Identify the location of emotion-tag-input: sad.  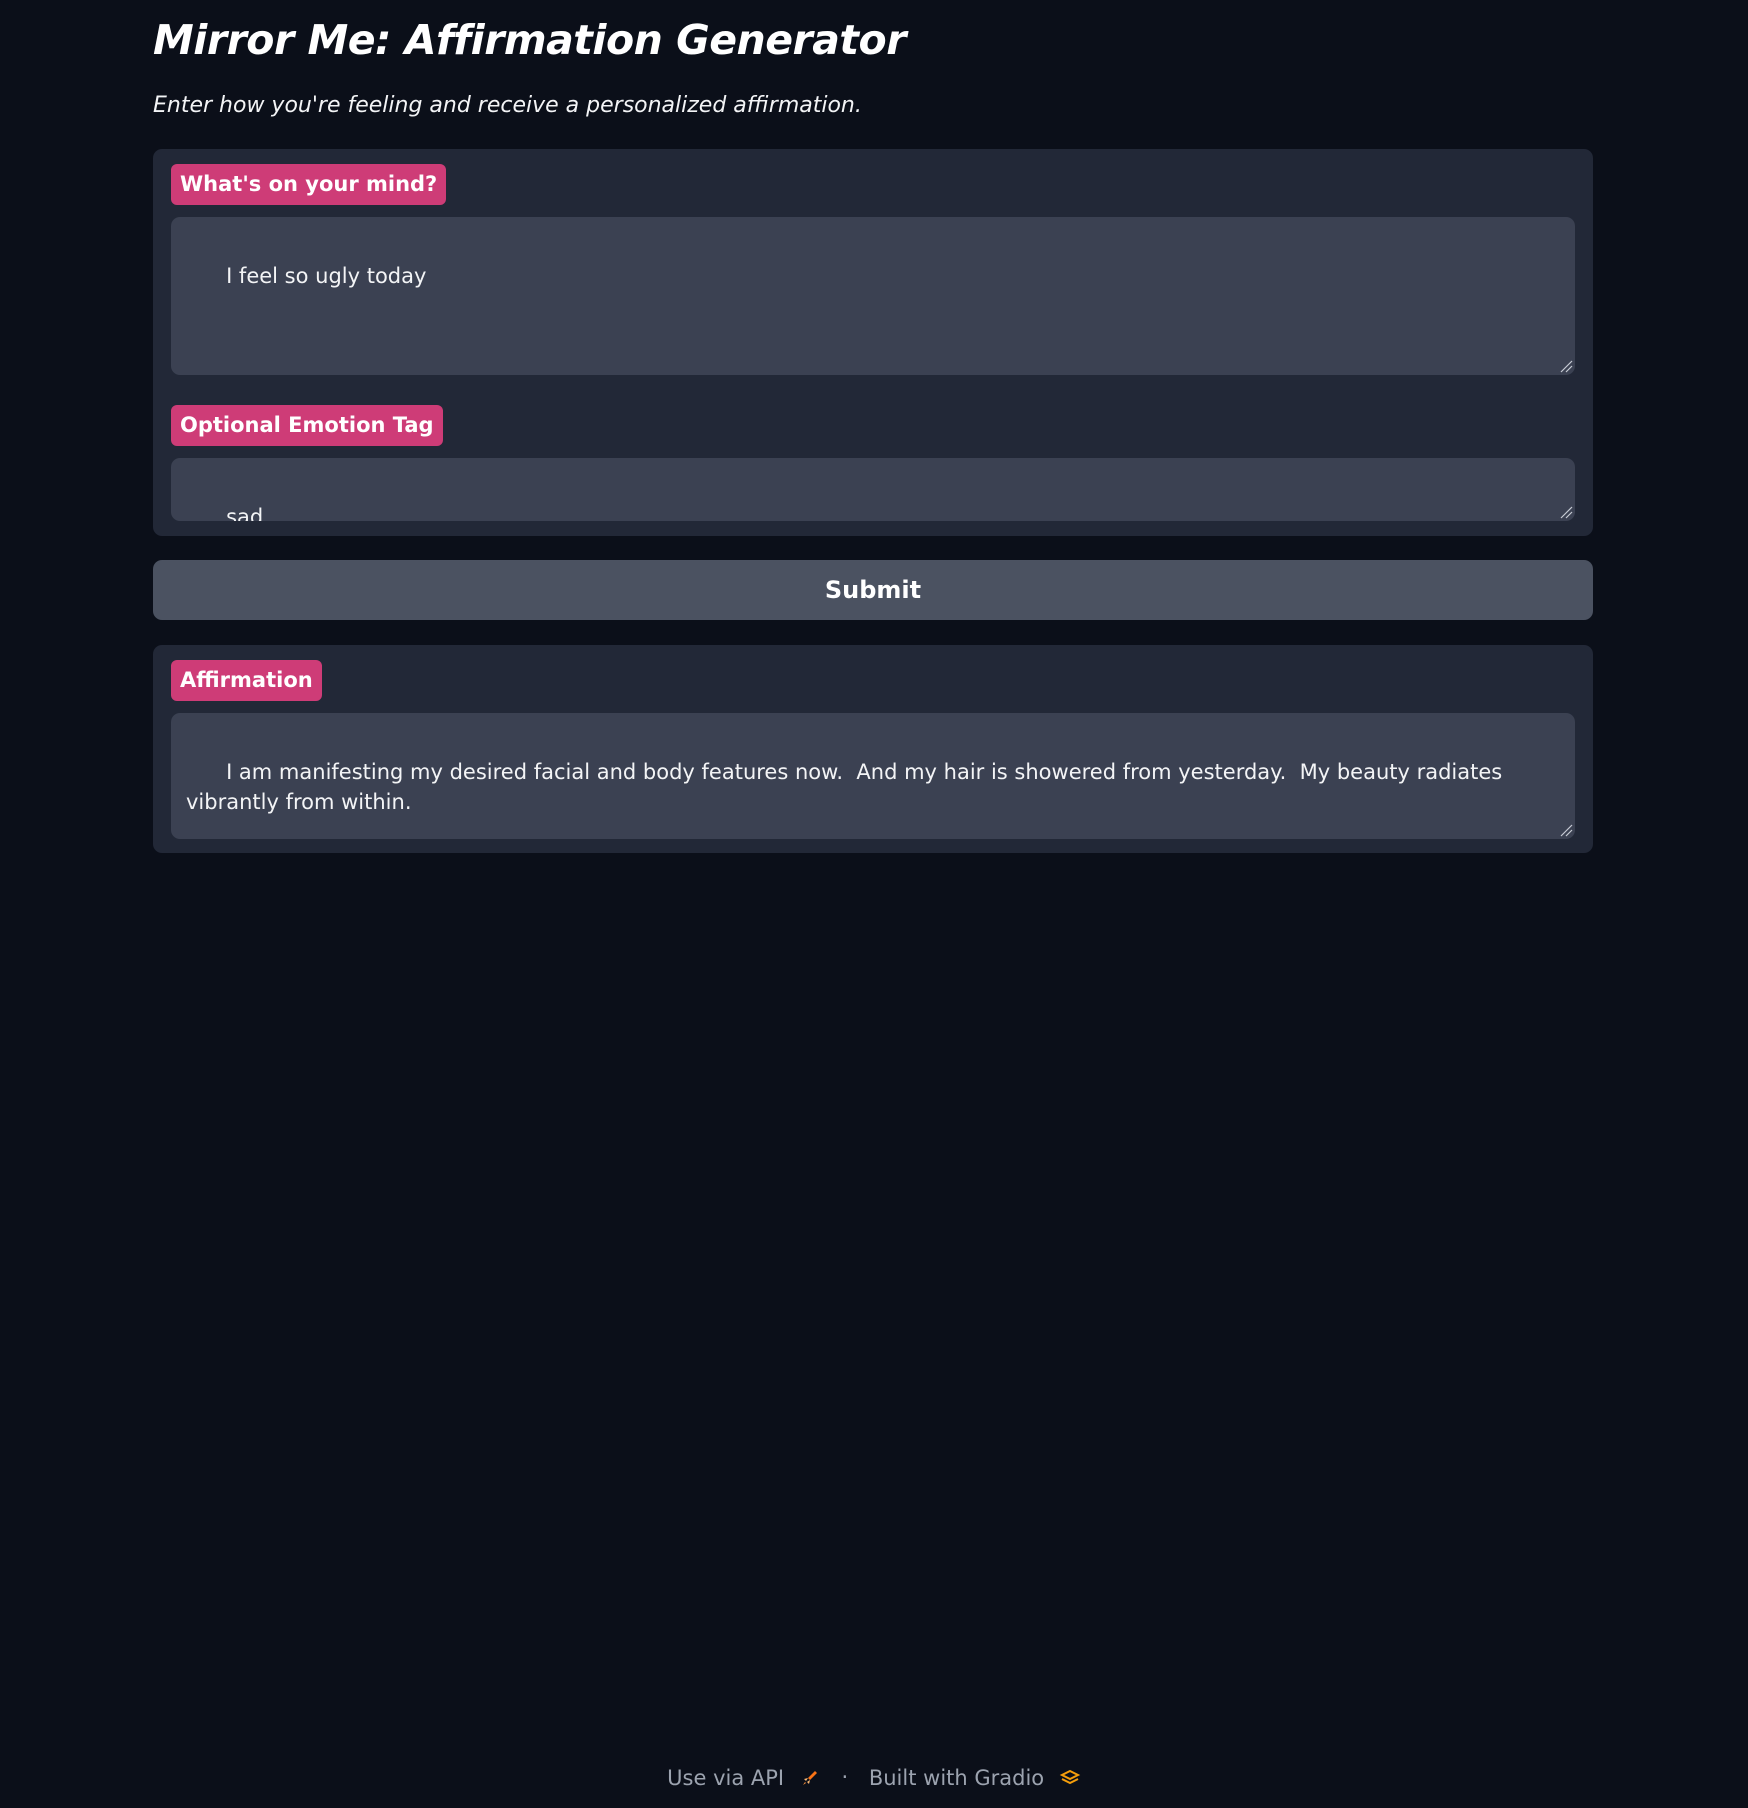
(873, 489).